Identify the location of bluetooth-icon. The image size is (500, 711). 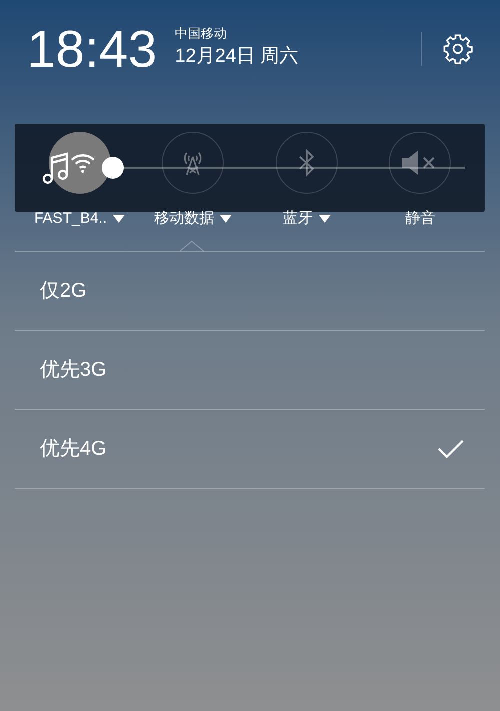
(306, 163).